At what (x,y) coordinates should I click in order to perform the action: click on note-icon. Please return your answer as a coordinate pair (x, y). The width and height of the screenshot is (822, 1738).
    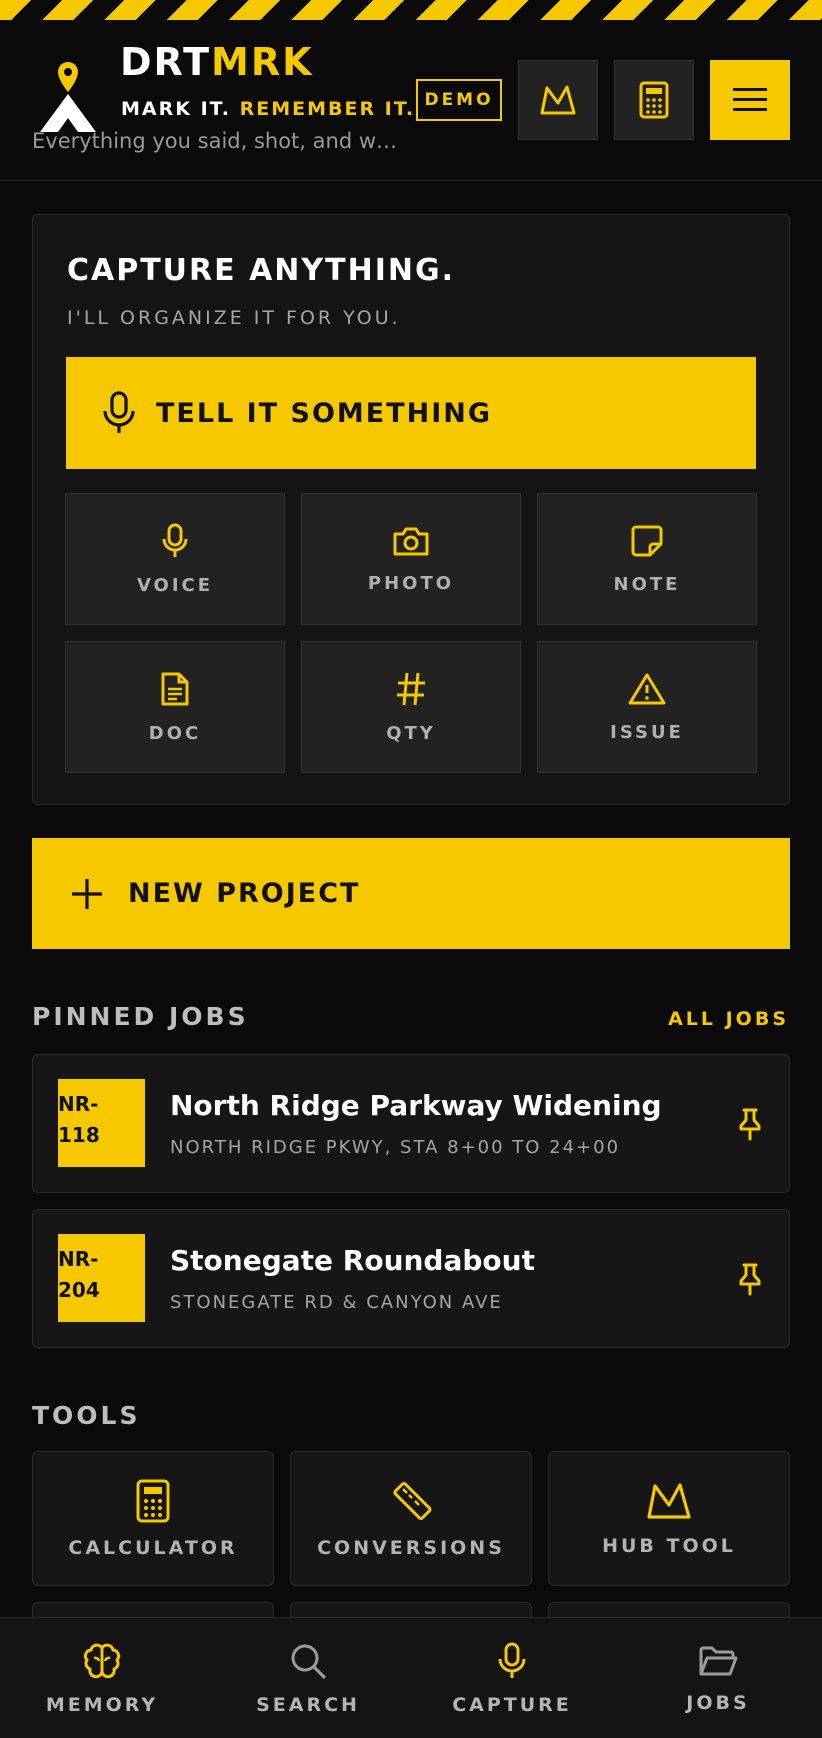
    Looking at the image, I should click on (647, 540).